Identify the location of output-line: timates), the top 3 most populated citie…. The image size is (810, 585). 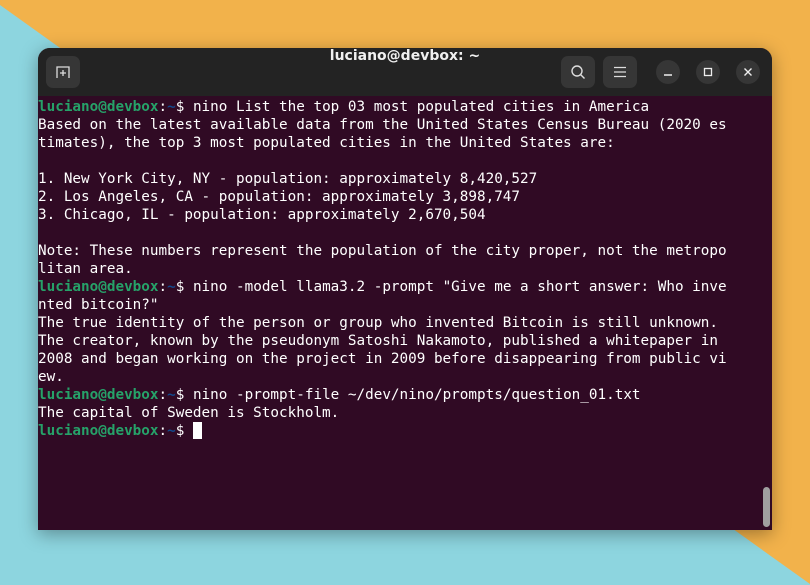
(326, 143).